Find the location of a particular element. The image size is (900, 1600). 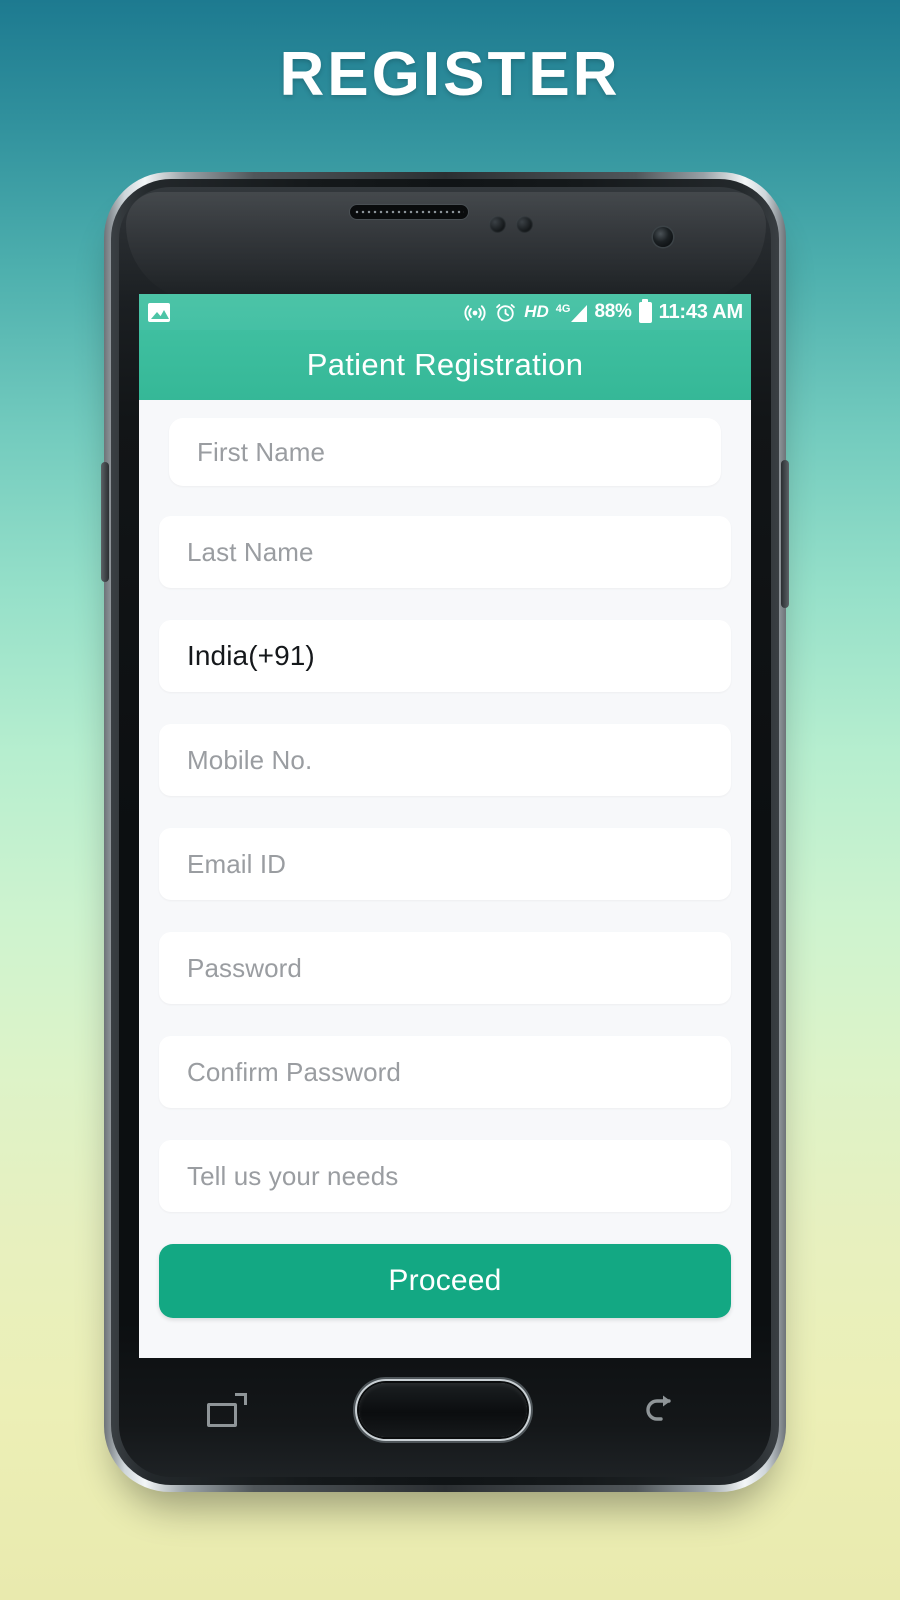

network-type-label: 4G is located at coordinates (563, 308).